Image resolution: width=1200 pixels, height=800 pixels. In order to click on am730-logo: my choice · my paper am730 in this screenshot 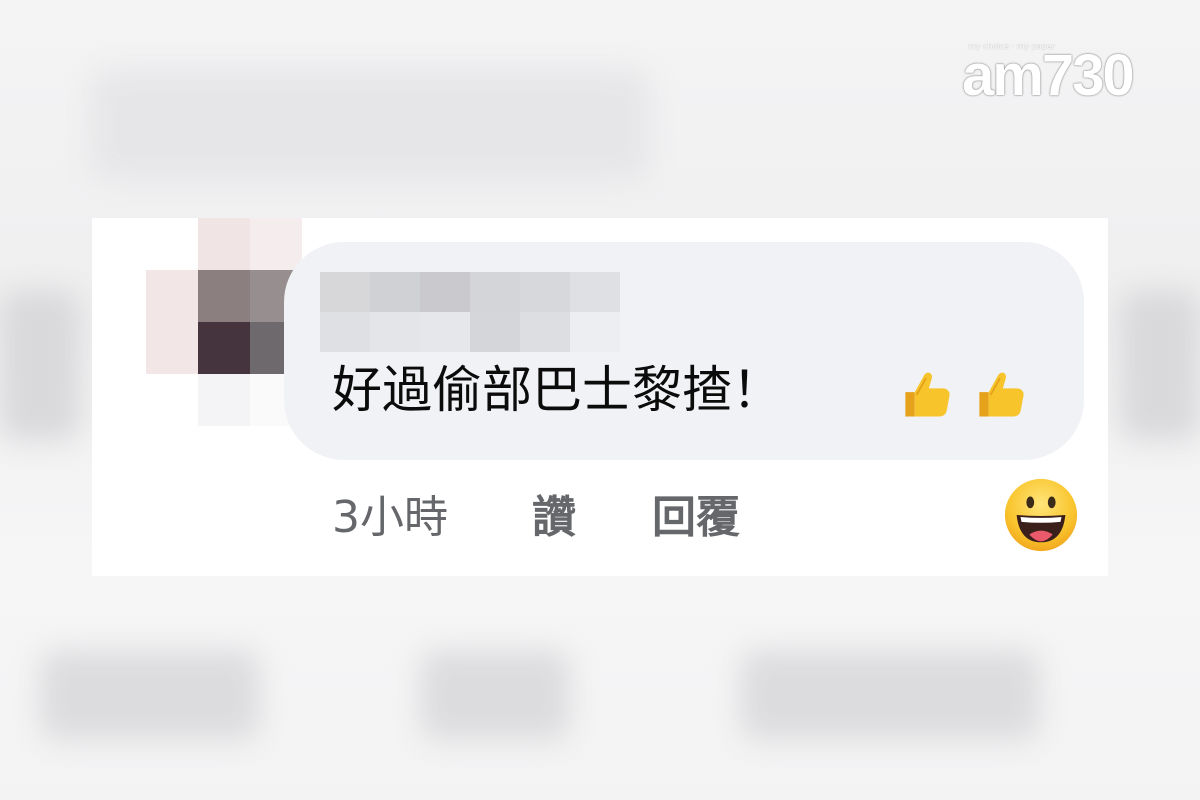, I will do `click(1057, 73)`.